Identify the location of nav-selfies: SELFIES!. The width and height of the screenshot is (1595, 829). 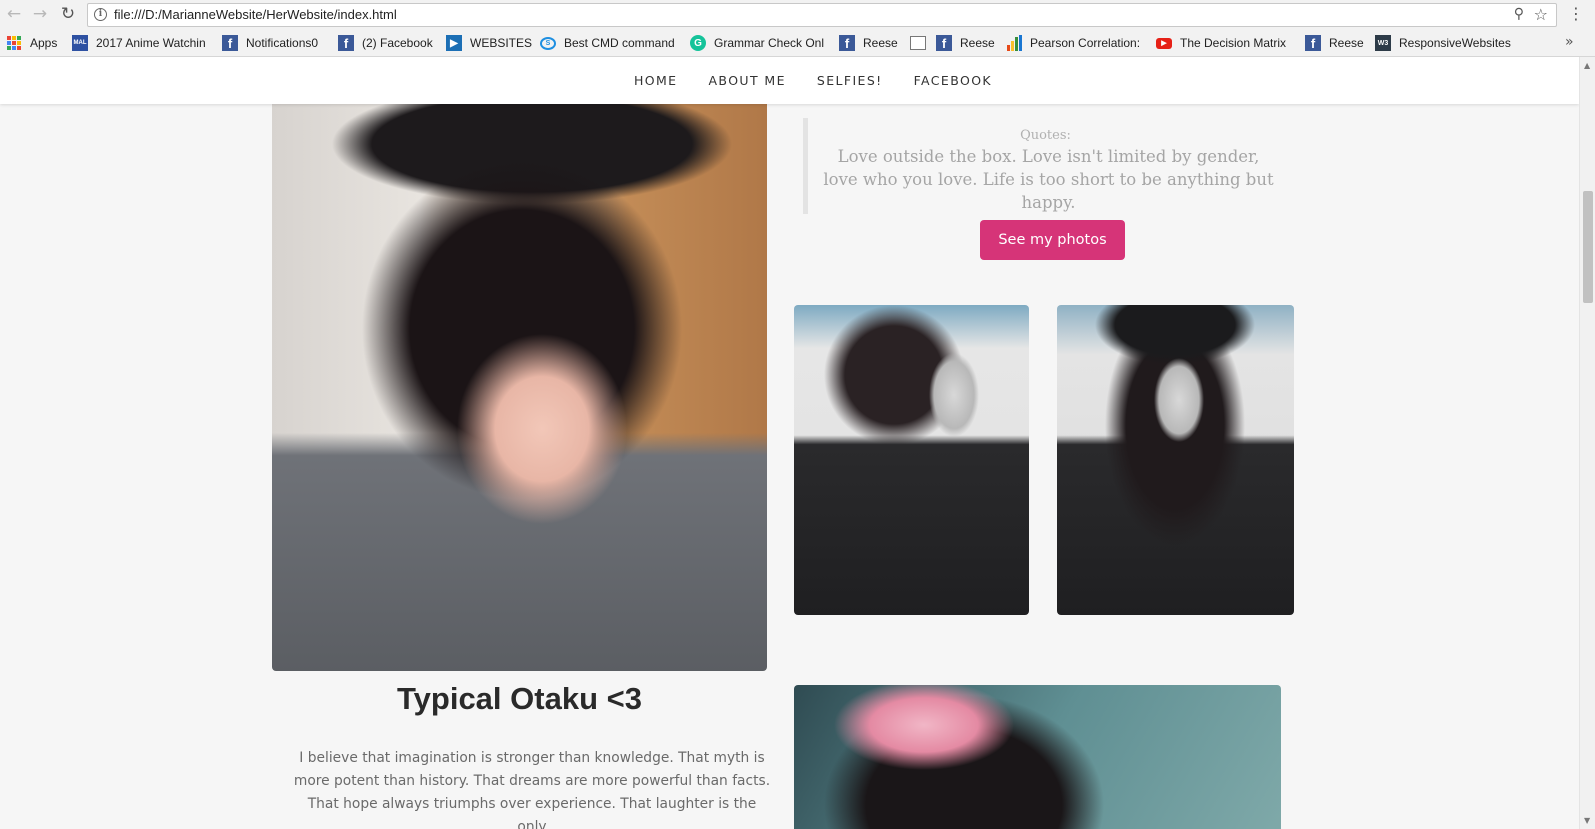
(850, 80).